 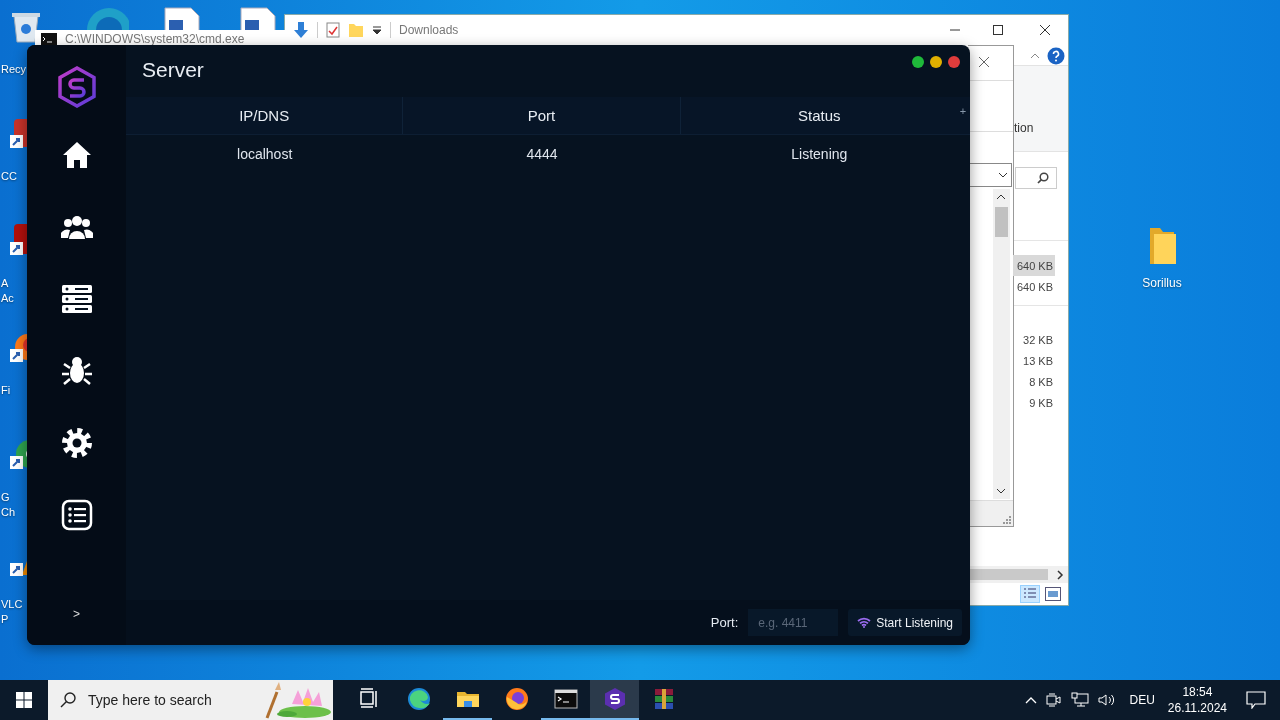 What do you see at coordinates (155, 39) in the screenshot?
I see `window-title: C:\WINDOWS\system32\cmd.exe` at bounding box center [155, 39].